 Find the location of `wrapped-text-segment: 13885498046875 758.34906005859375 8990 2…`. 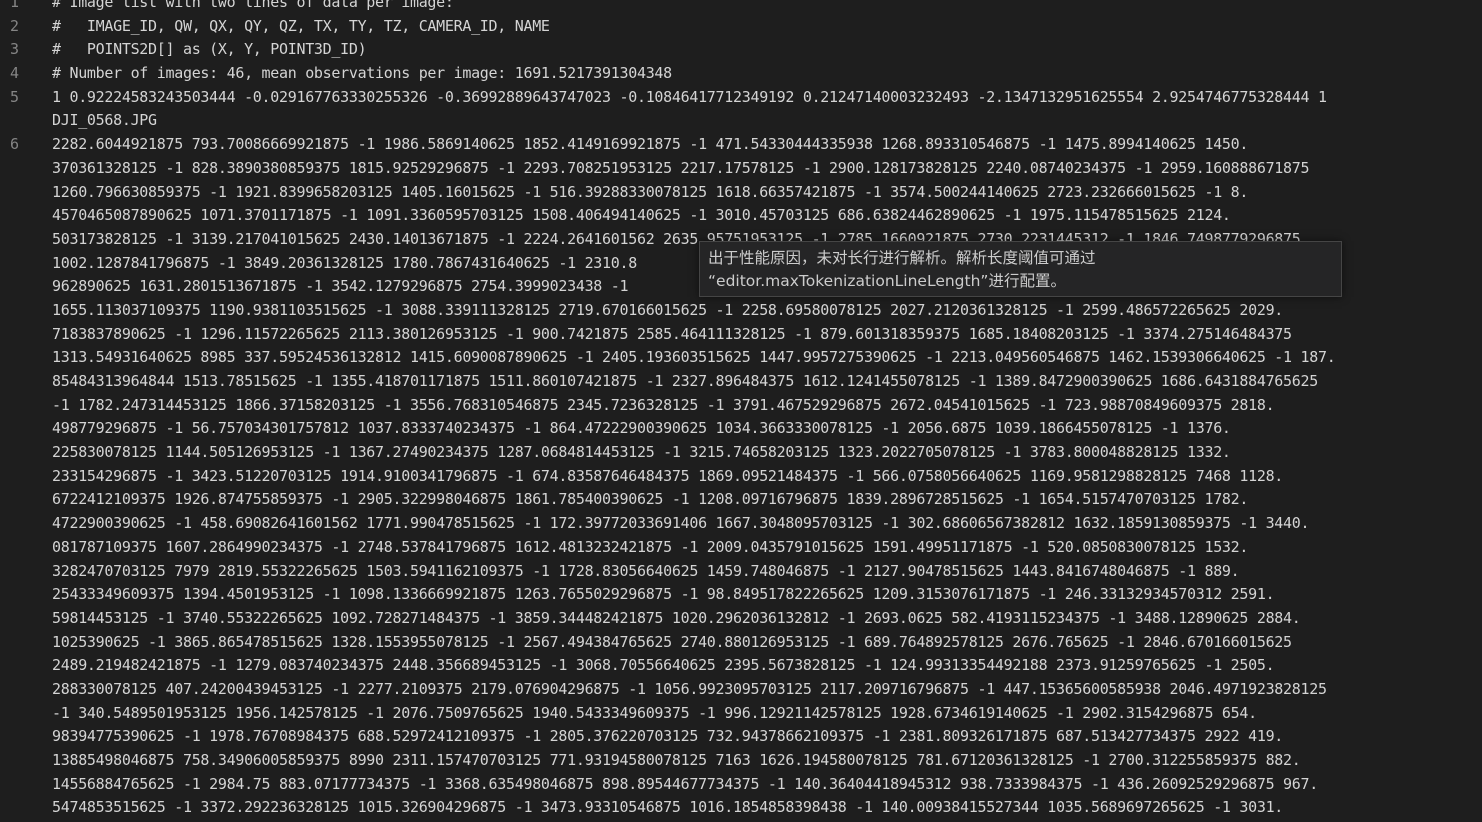

wrapped-text-segment: 13885498046875 758.34906005859375 8990 2… is located at coordinates (676, 760).